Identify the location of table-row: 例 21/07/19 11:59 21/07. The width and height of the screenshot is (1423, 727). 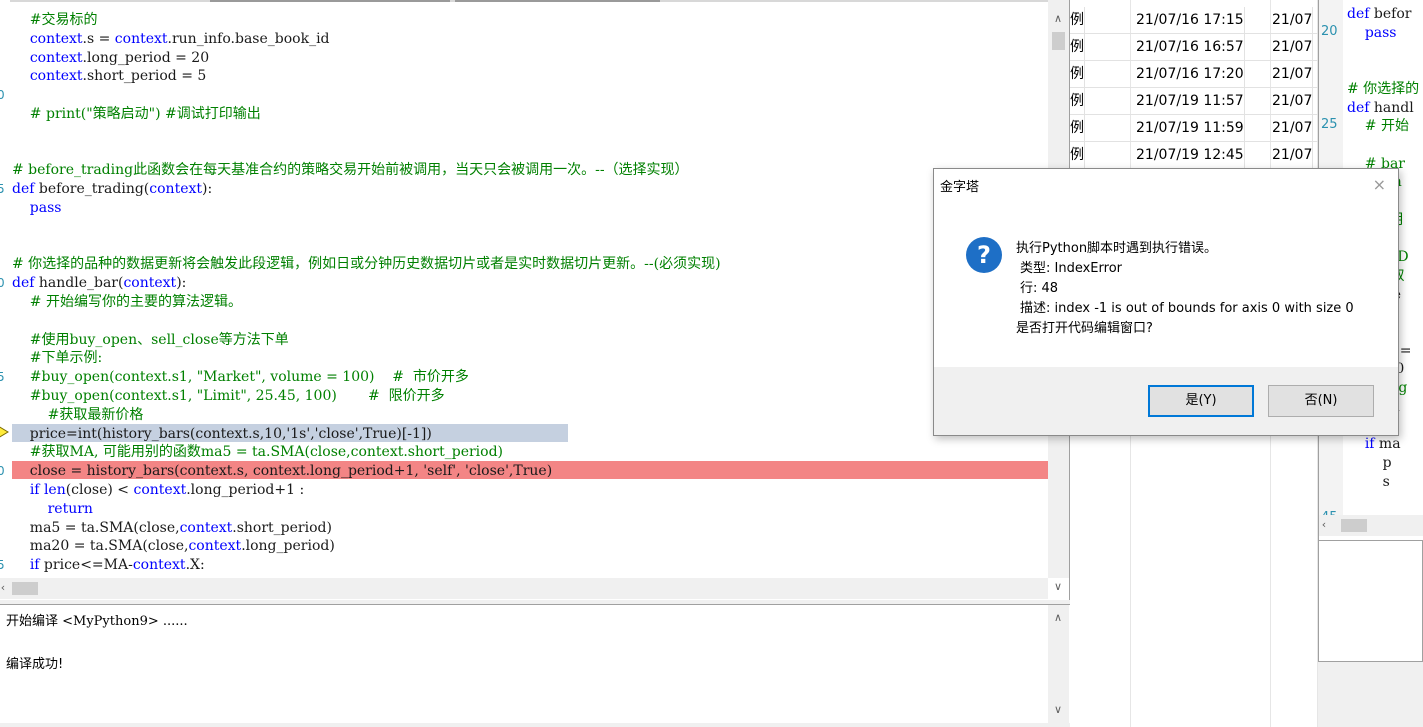
(1194, 128).